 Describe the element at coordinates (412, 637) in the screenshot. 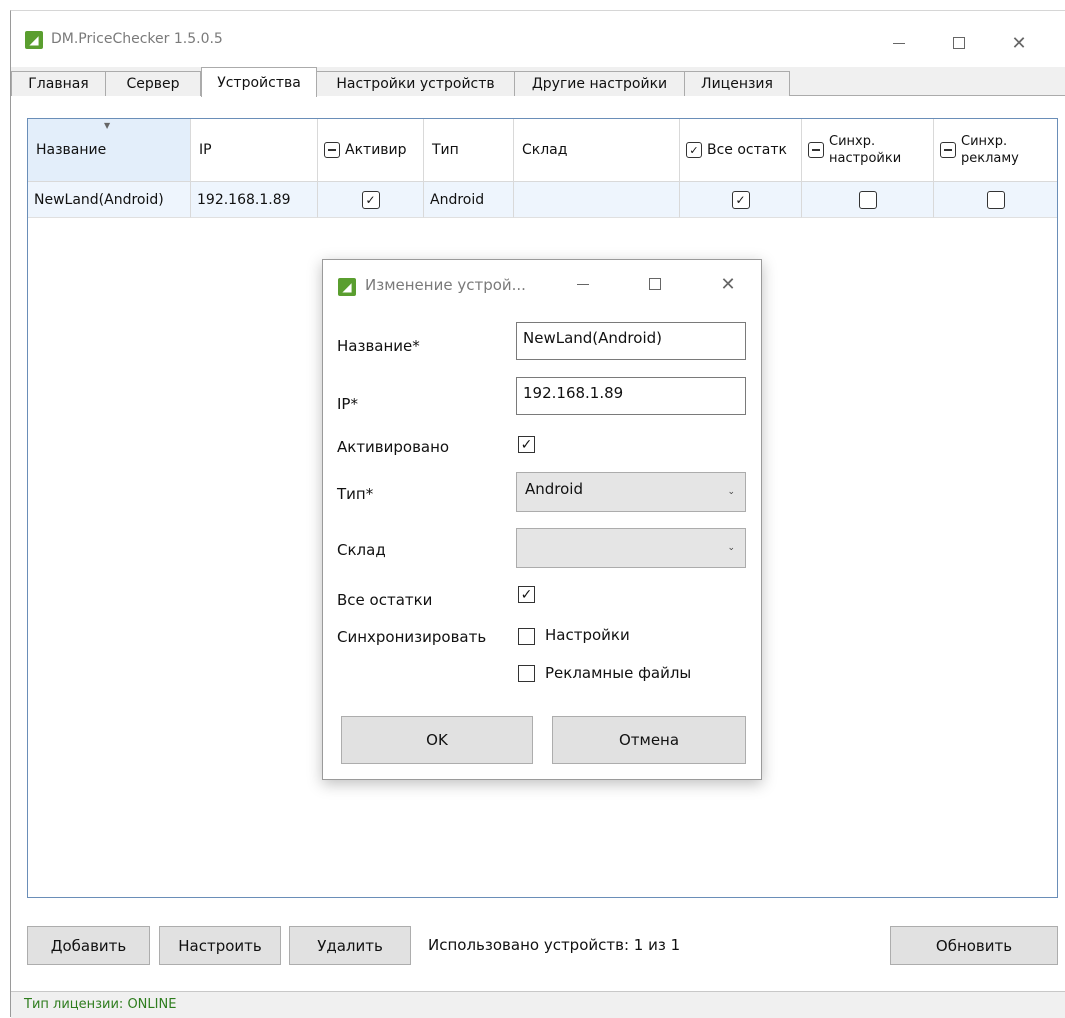

I see `sync-label: Синхронизировать` at that location.